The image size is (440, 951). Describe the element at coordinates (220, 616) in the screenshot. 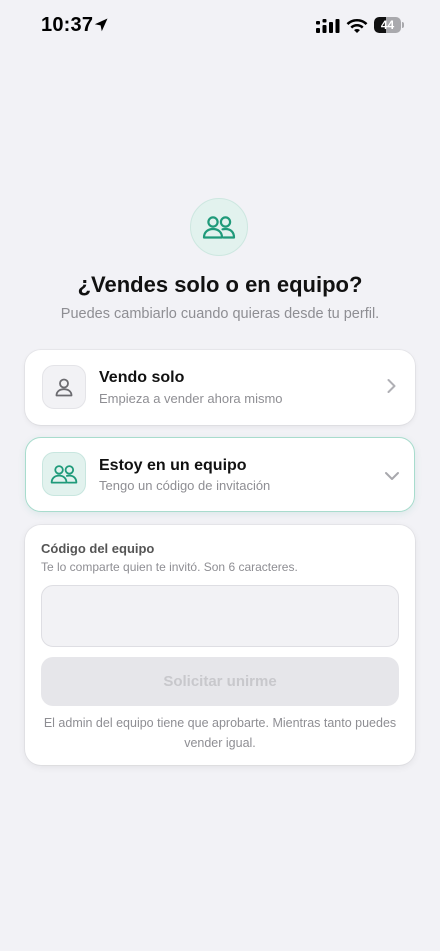

I see `team-code-input` at that location.